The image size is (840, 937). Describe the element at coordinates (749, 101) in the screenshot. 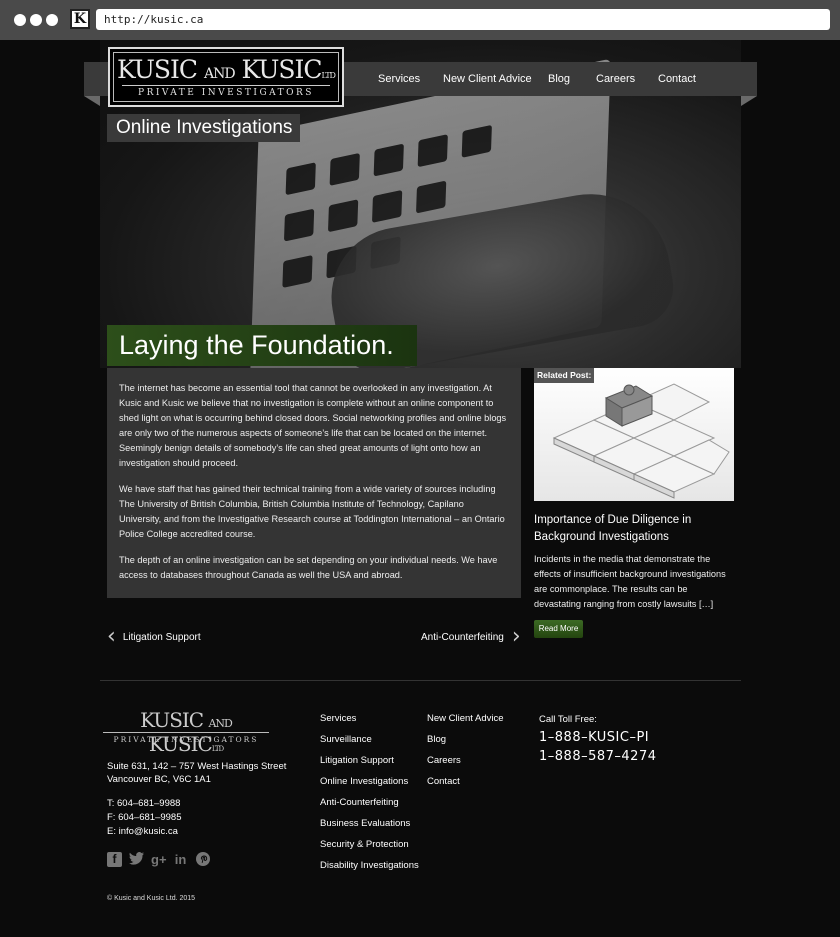

I see `nav-fold-right` at that location.